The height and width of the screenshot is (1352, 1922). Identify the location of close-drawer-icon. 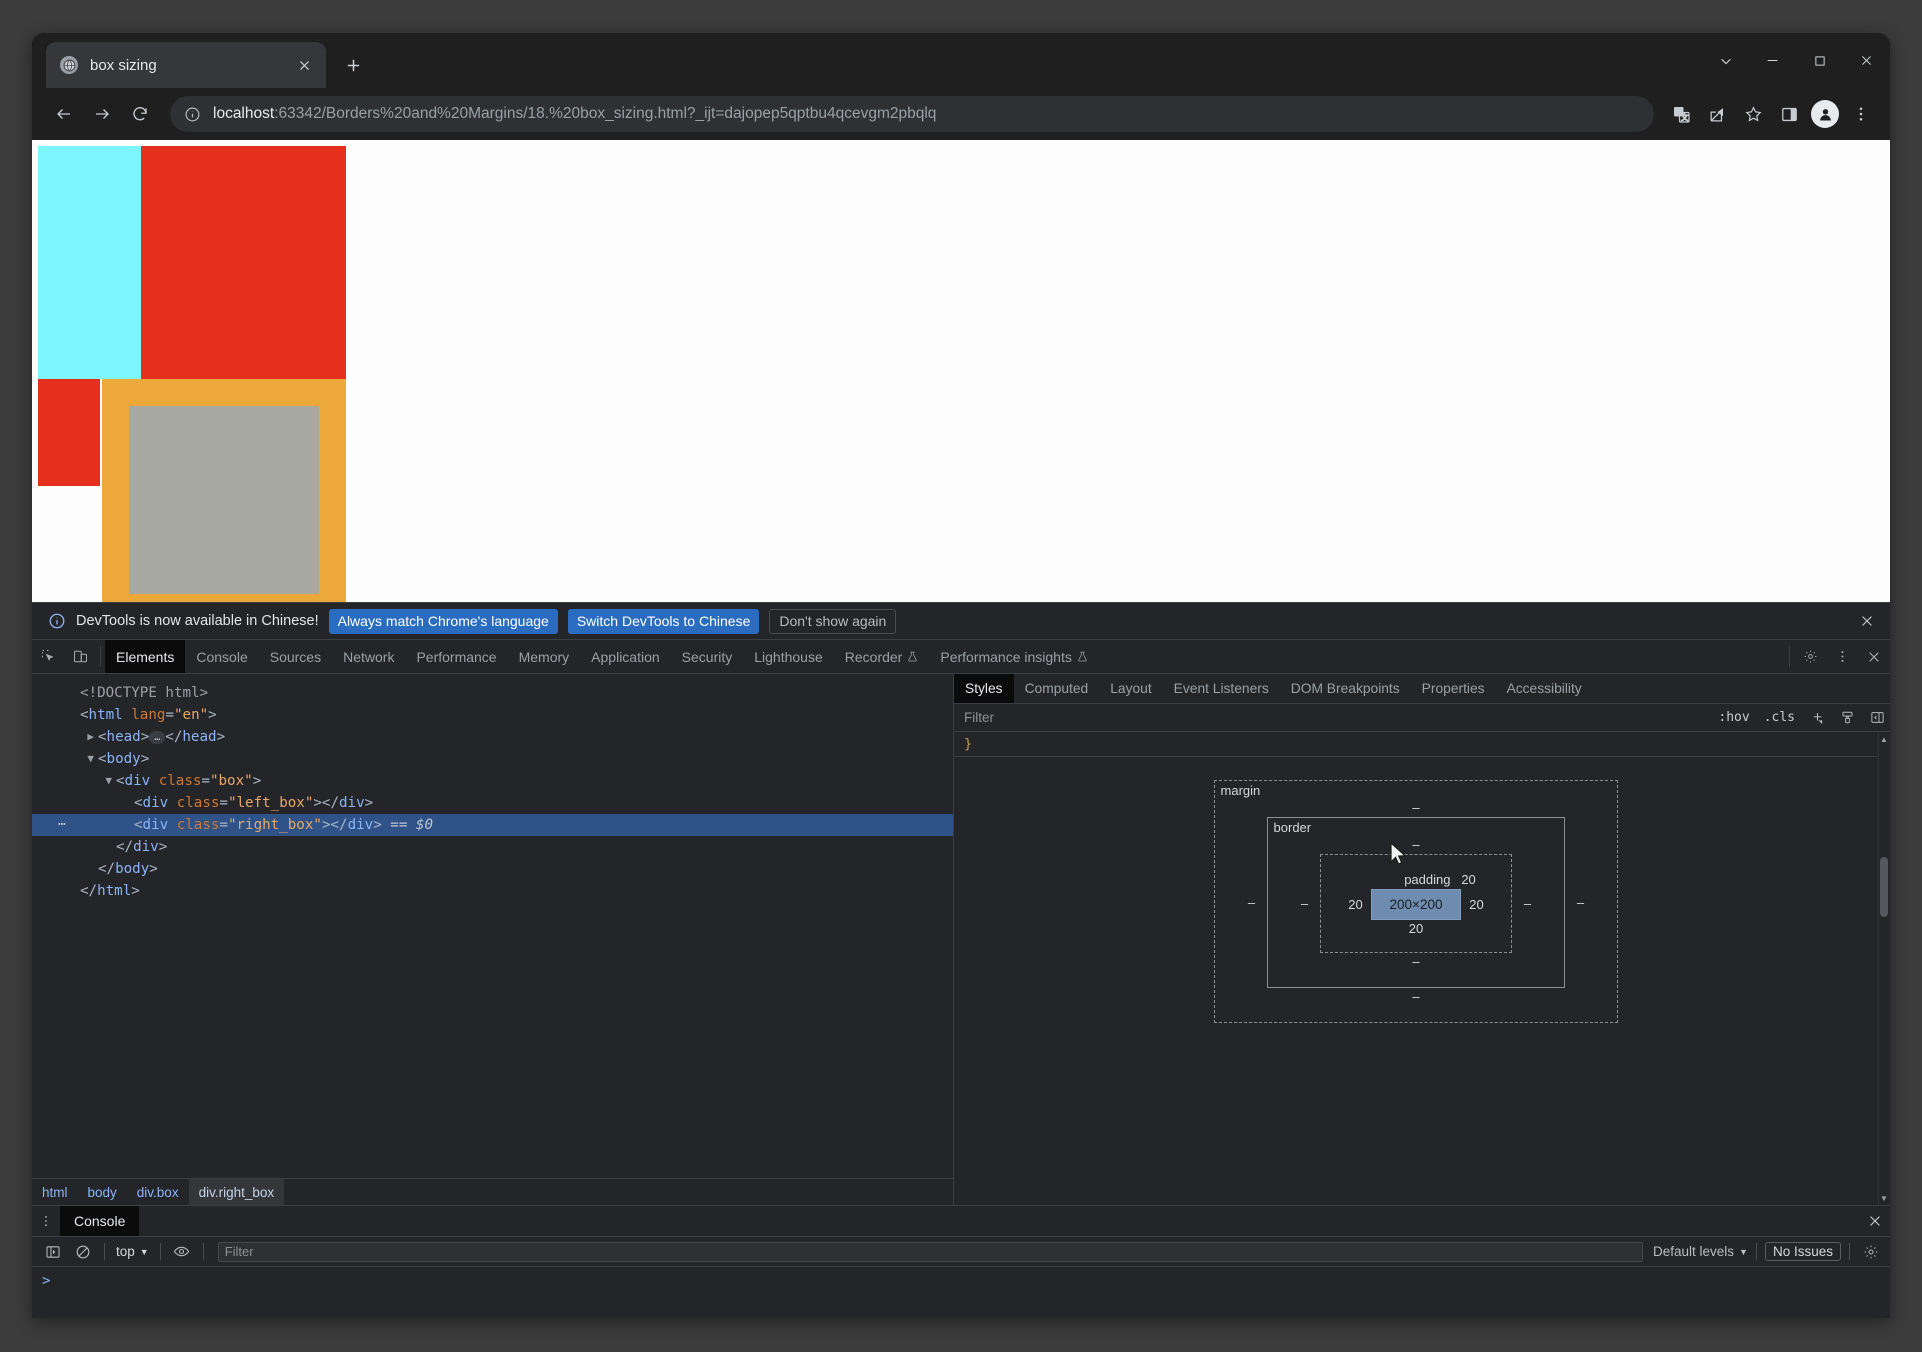
(1875, 1221).